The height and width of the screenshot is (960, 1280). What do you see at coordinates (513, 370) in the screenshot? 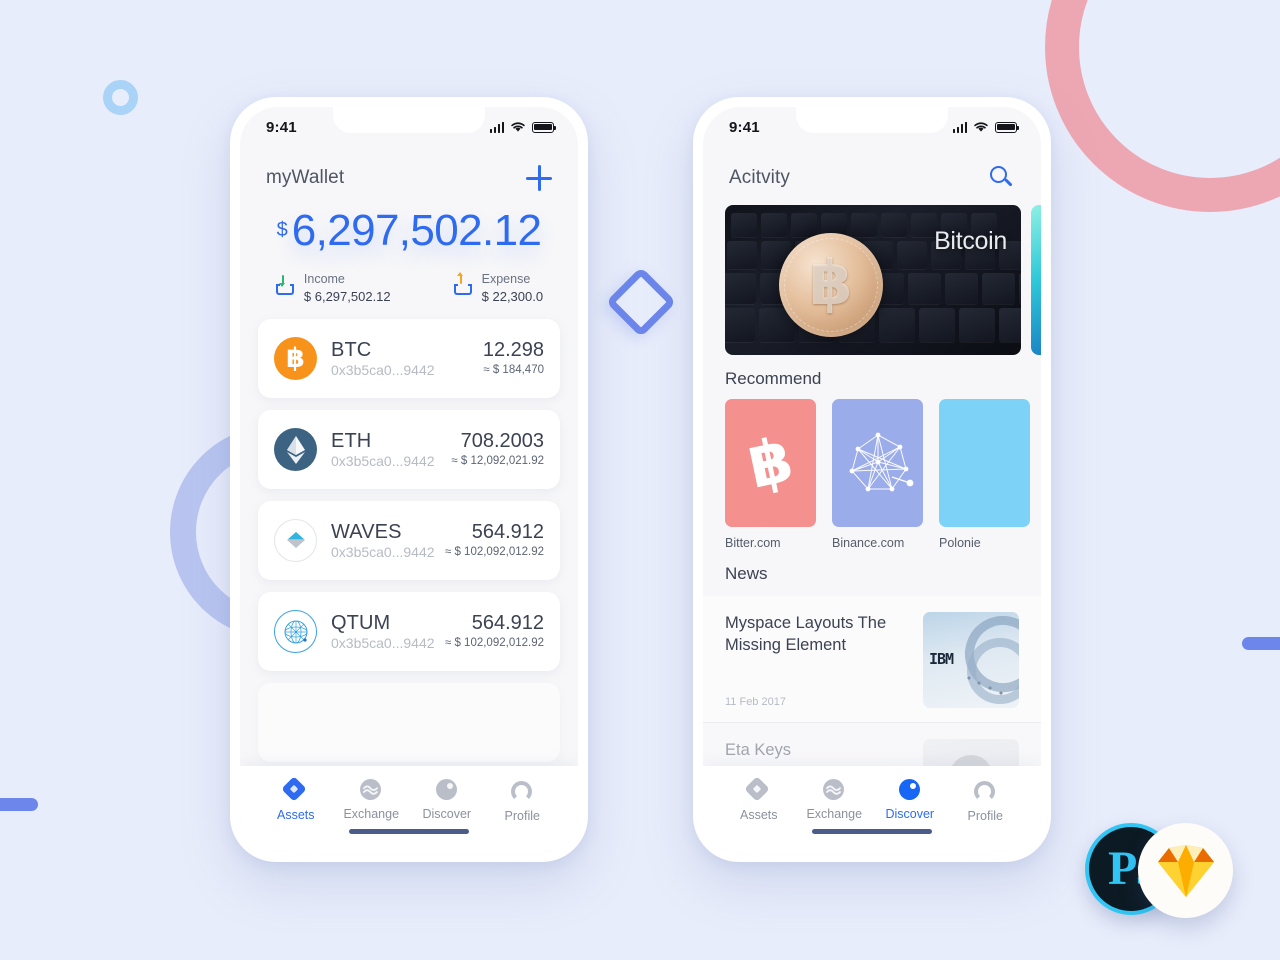
I see `asset-fiat-value: ≈ $ 184,470` at bounding box center [513, 370].